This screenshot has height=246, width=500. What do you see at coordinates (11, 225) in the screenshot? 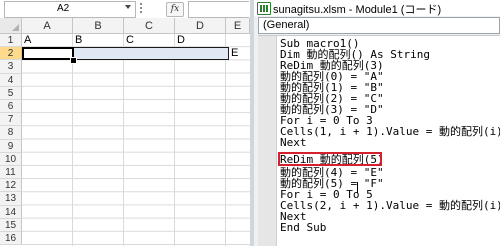
I see `row-header-15: 15` at bounding box center [11, 225].